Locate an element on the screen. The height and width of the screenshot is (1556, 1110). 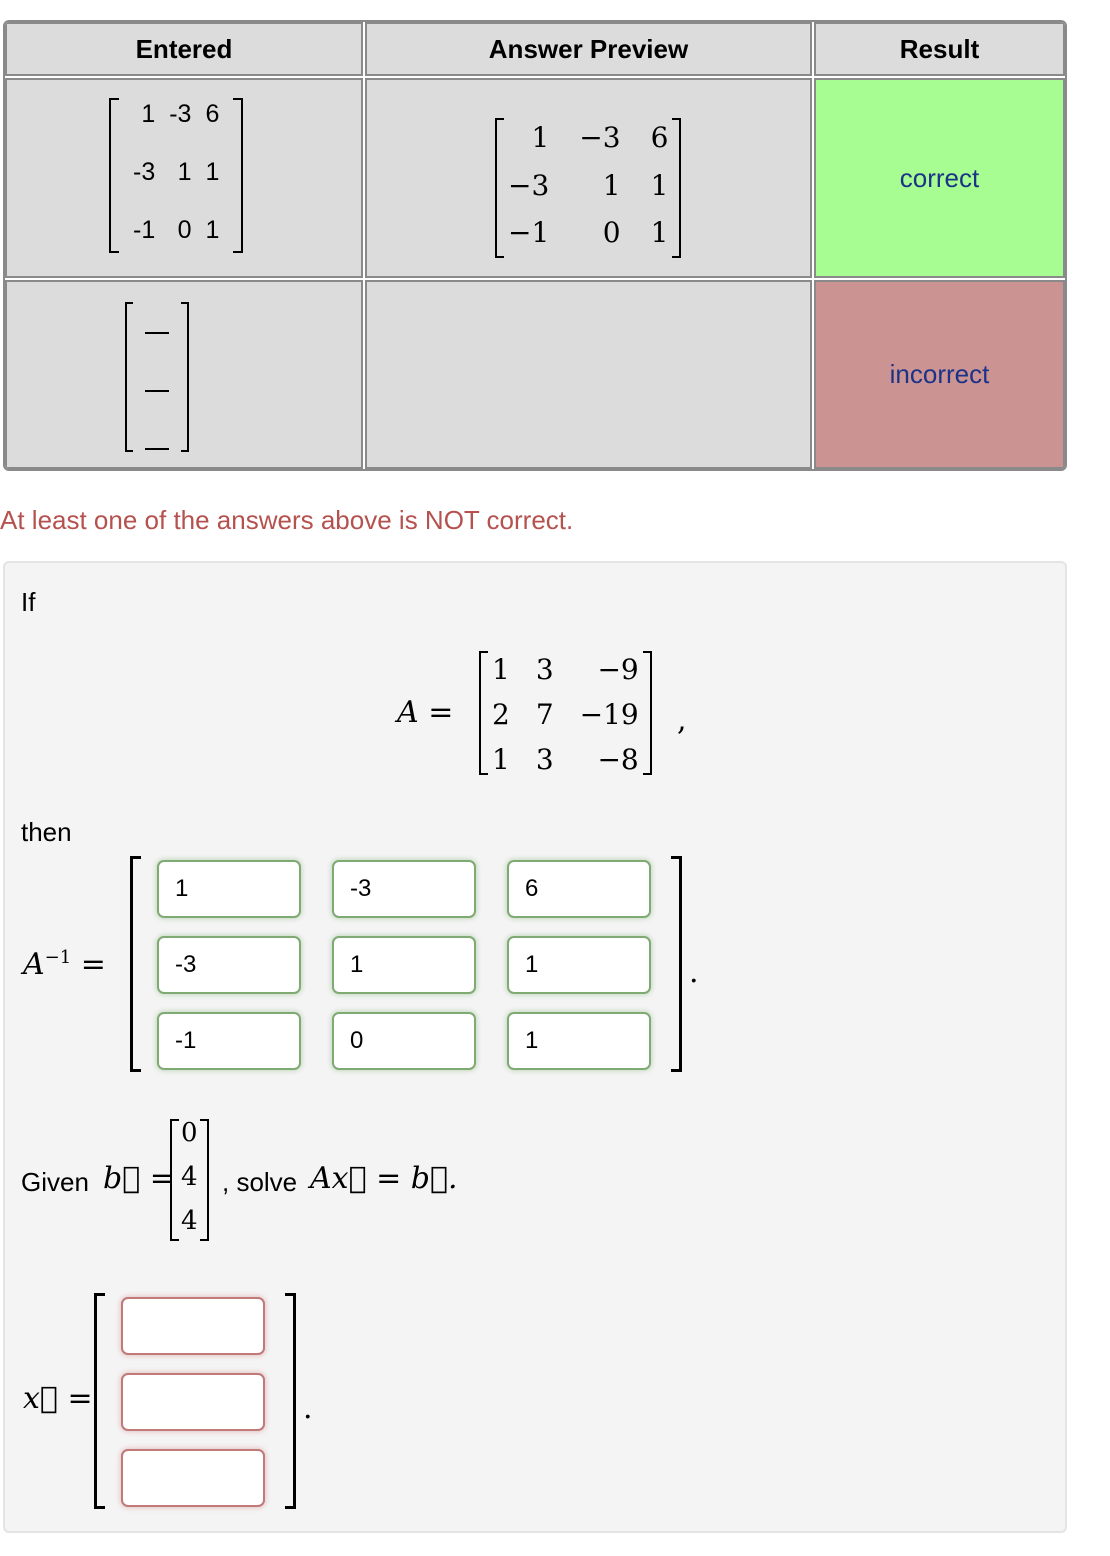
inverse-input-r3c3 is located at coordinates (579, 1041).